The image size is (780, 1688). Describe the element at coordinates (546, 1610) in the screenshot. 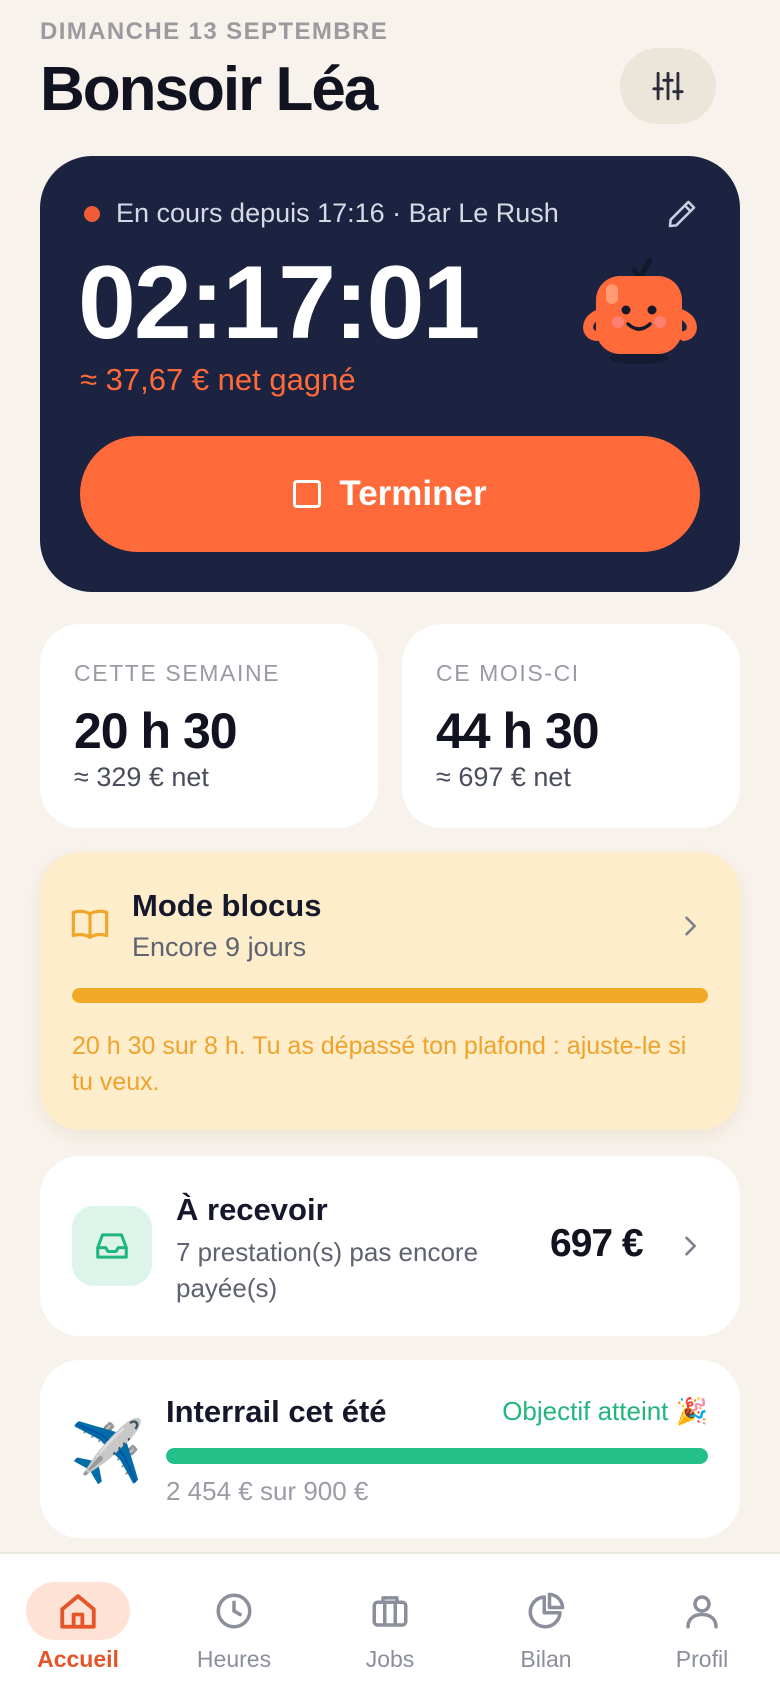

I see `pie-chart-icon` at that location.